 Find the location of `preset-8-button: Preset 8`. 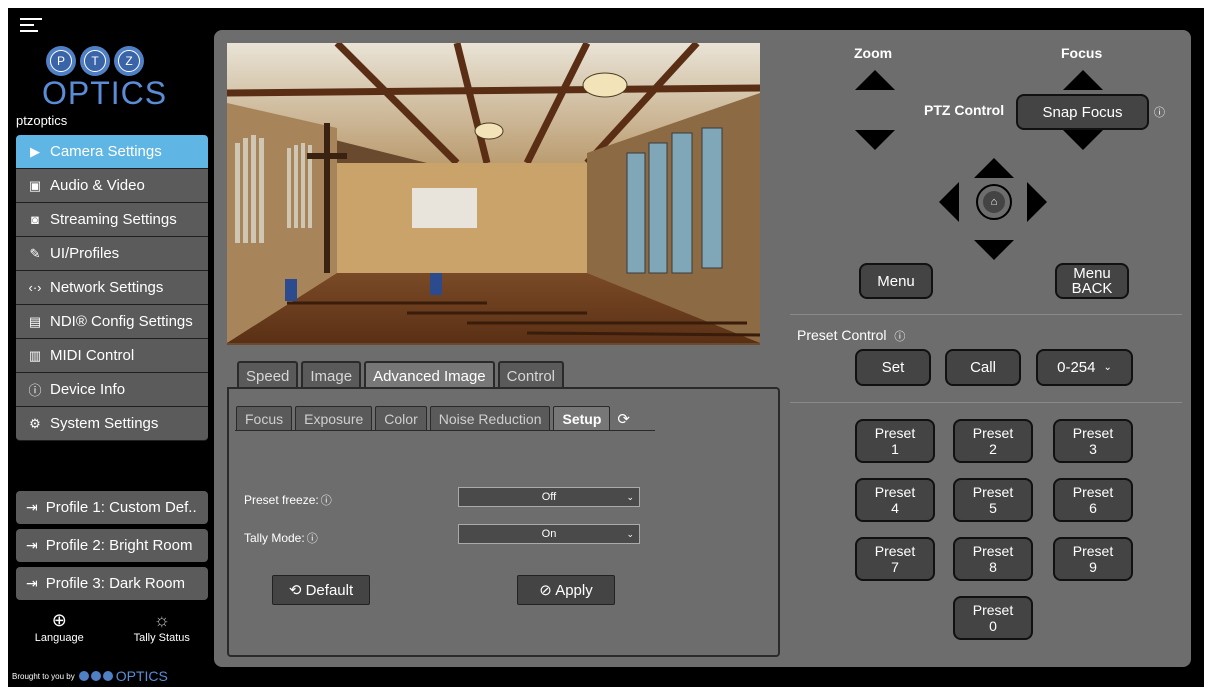

preset-8-button: Preset 8 is located at coordinates (993, 559).